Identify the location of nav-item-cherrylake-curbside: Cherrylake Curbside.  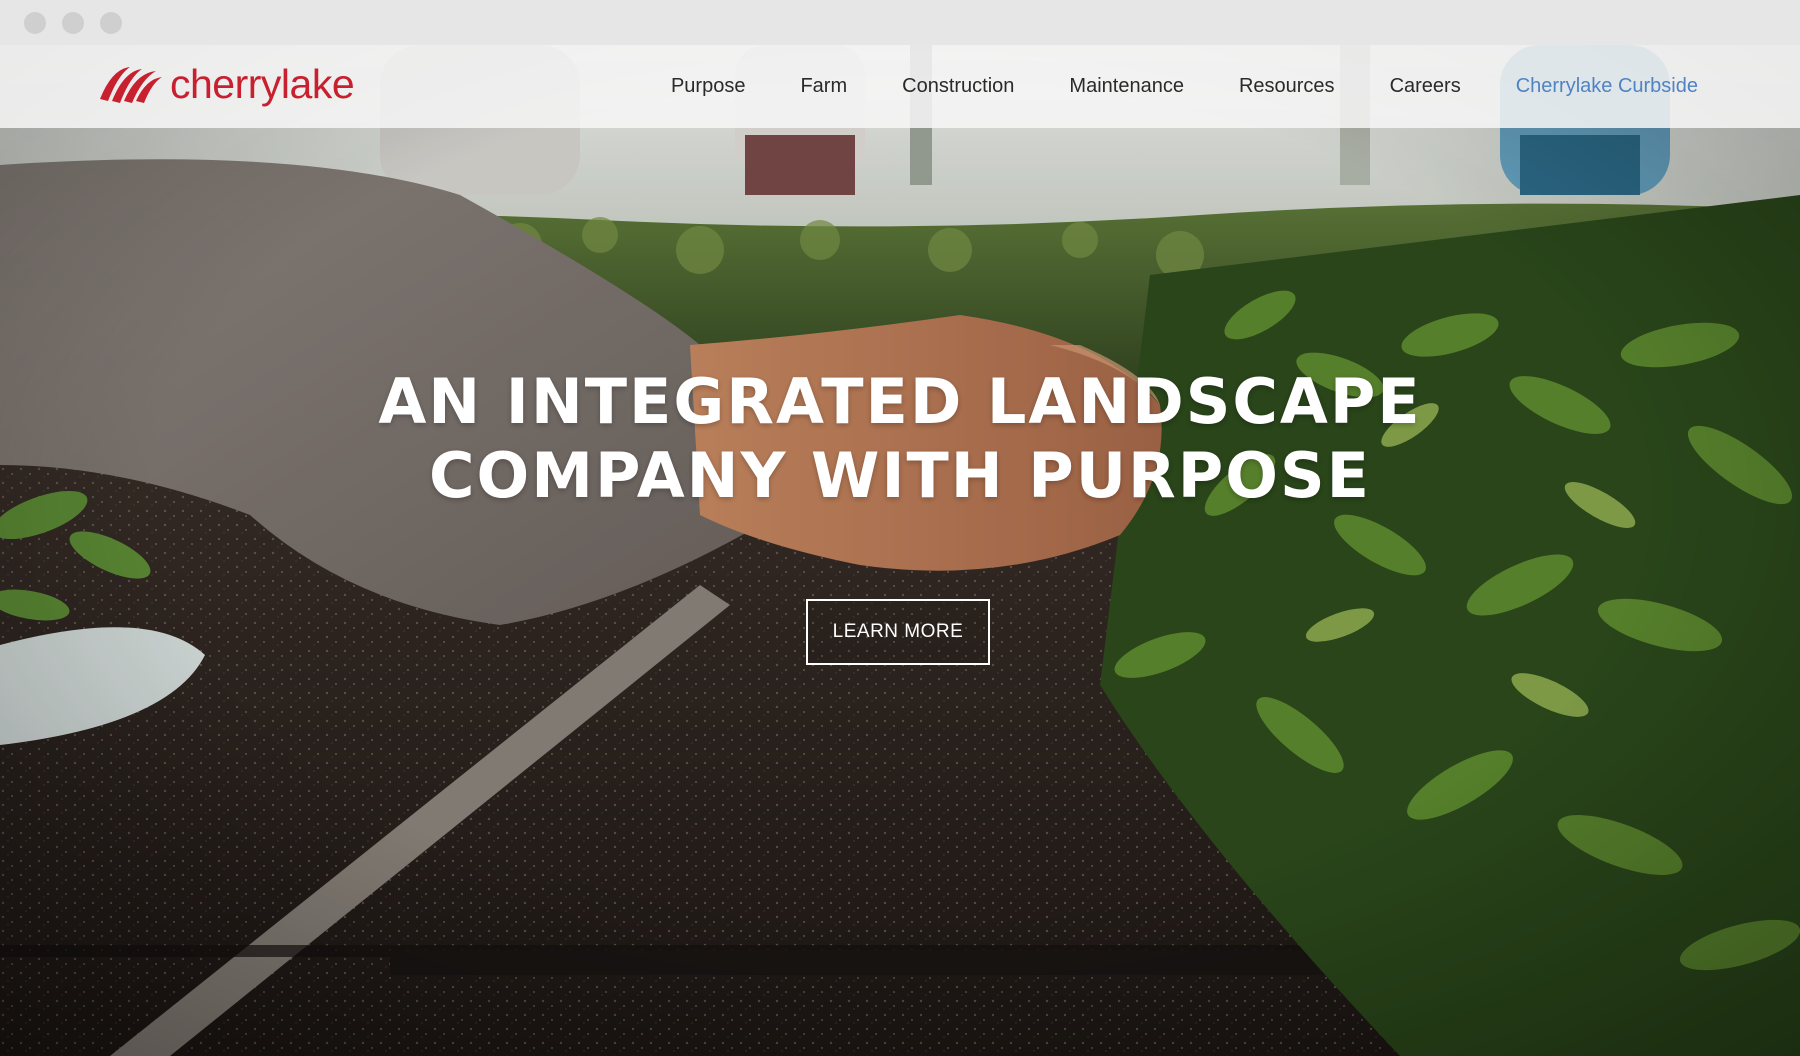
(1607, 86).